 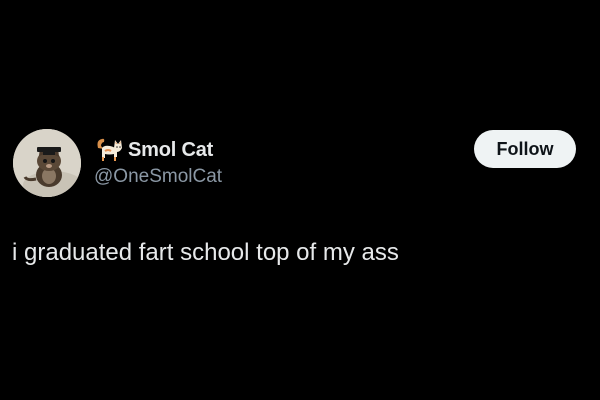 What do you see at coordinates (109, 149) in the screenshot?
I see `cat-emoji-icon` at bounding box center [109, 149].